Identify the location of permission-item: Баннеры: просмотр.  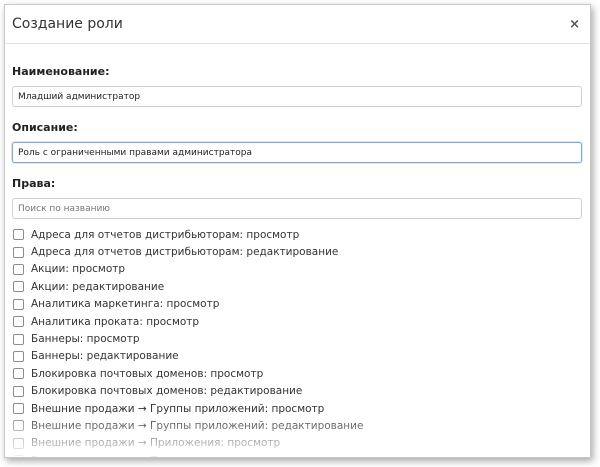
(297, 338).